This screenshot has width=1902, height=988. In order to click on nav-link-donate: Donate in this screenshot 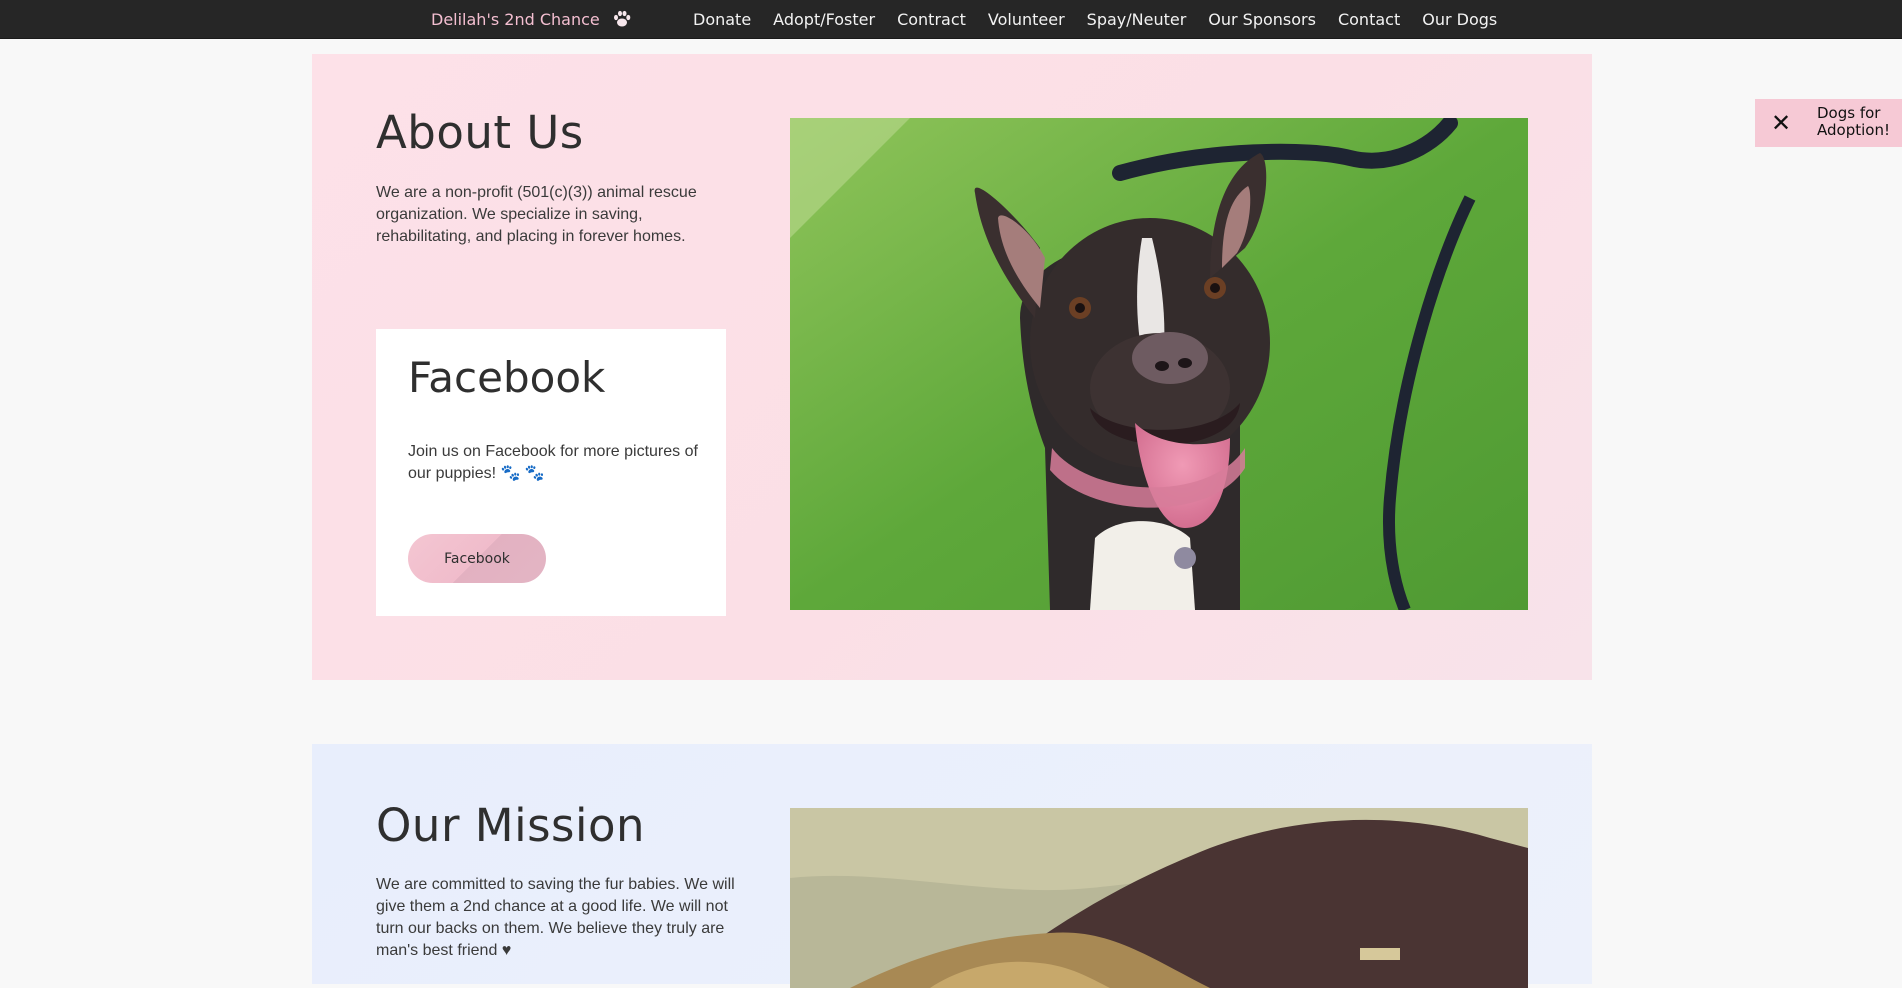, I will do `click(722, 19)`.